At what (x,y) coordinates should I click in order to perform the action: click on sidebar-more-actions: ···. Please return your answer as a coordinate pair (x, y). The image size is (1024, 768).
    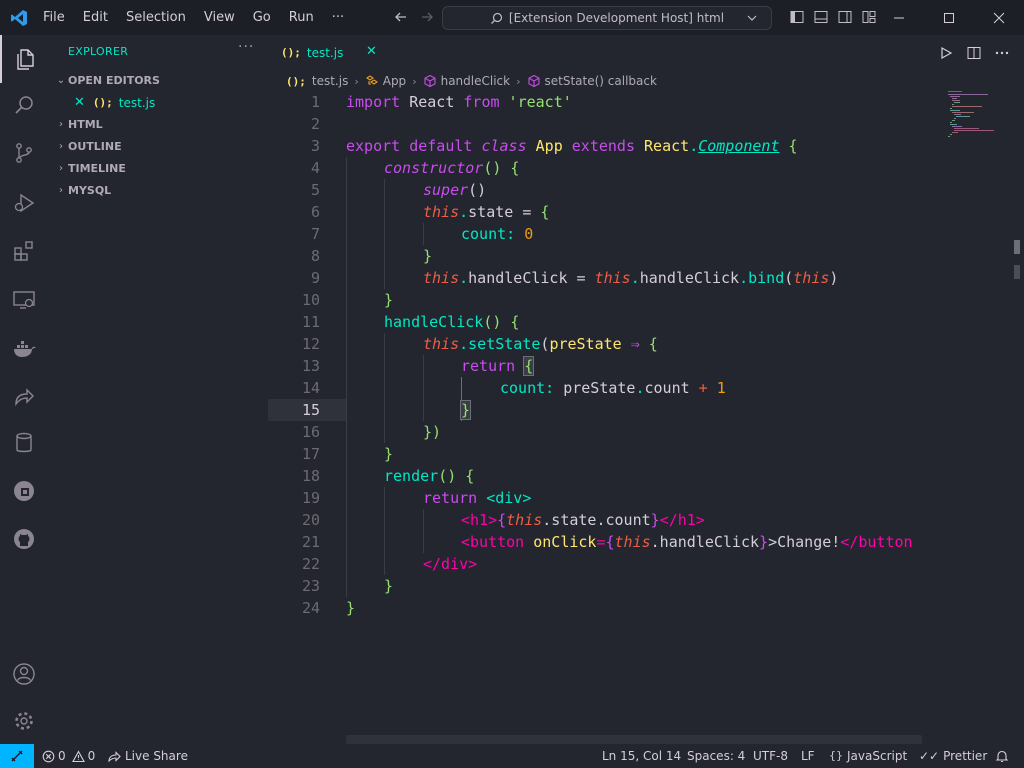
    Looking at the image, I should click on (246, 47).